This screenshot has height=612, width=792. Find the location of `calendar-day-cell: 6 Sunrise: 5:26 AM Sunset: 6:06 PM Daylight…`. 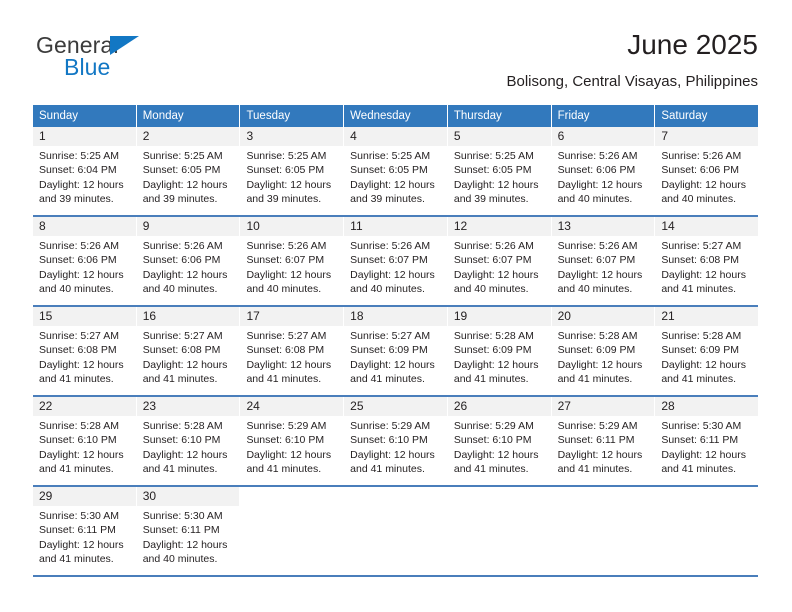

calendar-day-cell: 6 Sunrise: 5:26 AM Sunset: 6:06 PM Daylight… is located at coordinates (603, 171).